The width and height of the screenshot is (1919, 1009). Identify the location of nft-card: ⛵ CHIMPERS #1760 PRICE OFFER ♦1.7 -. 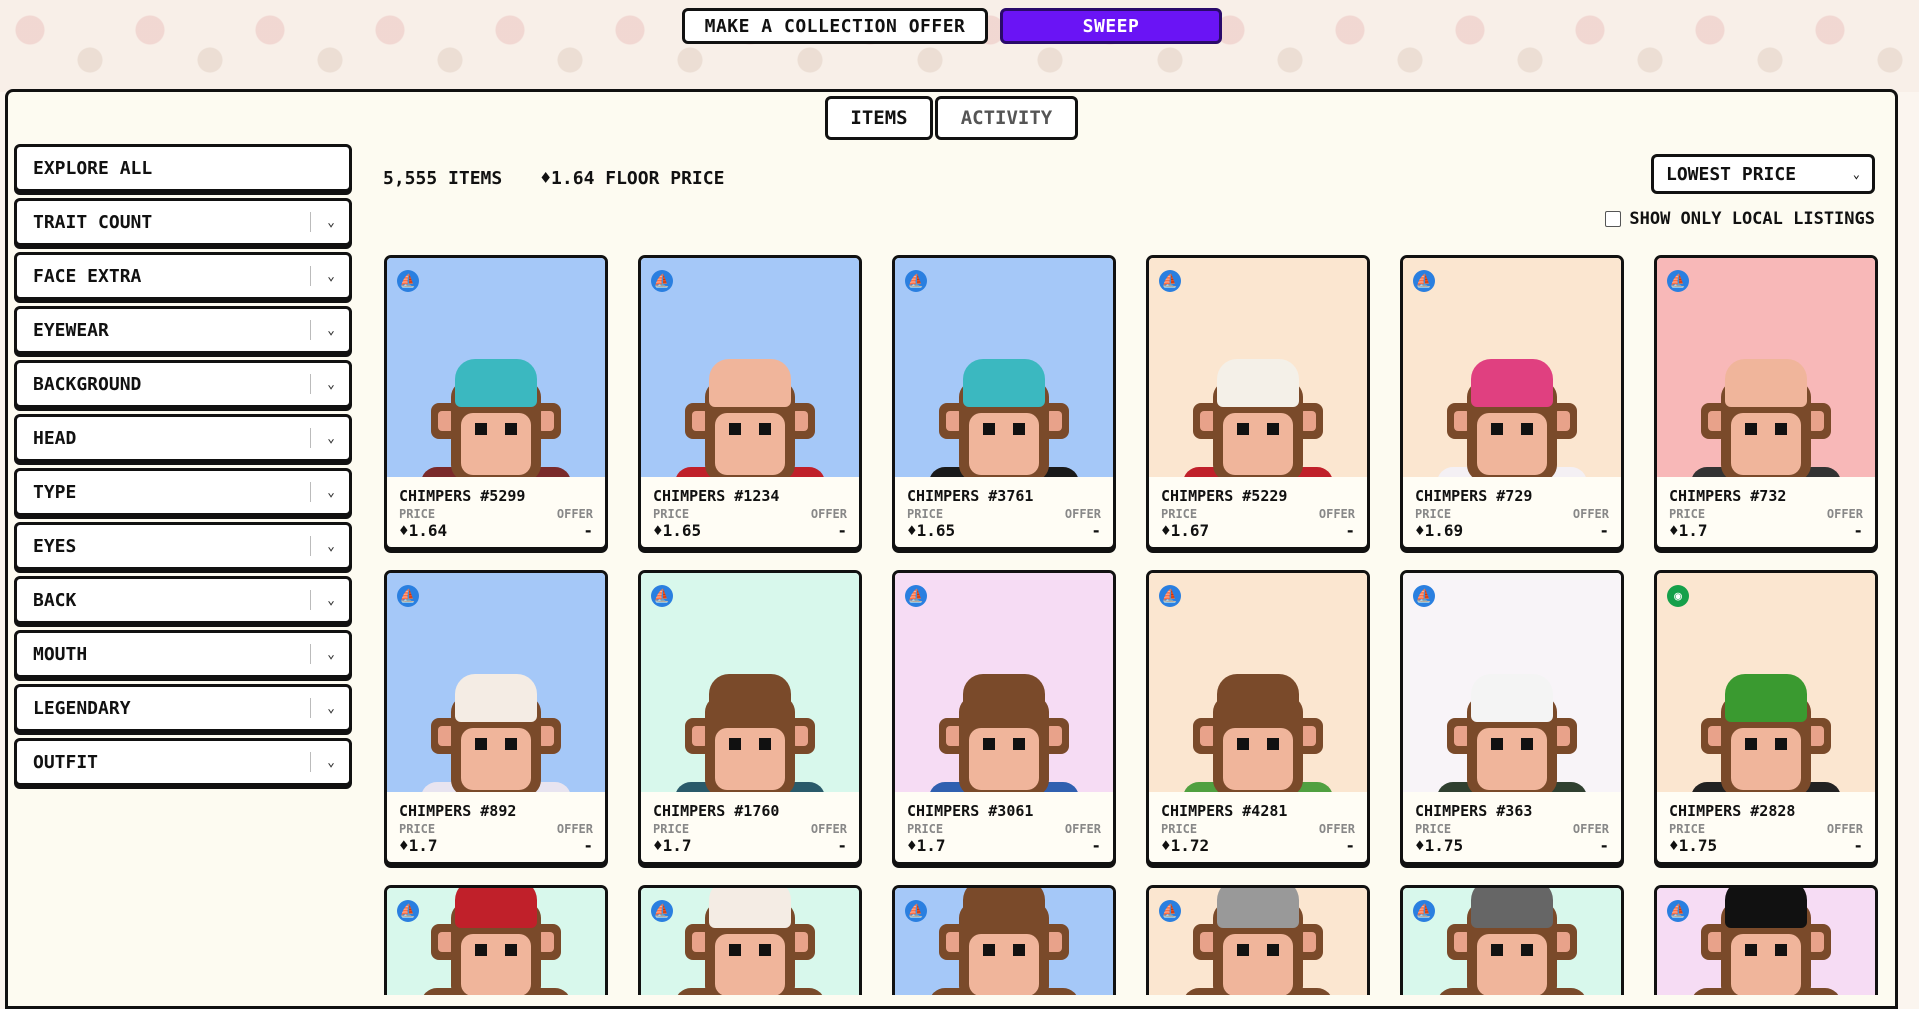
(750, 717).